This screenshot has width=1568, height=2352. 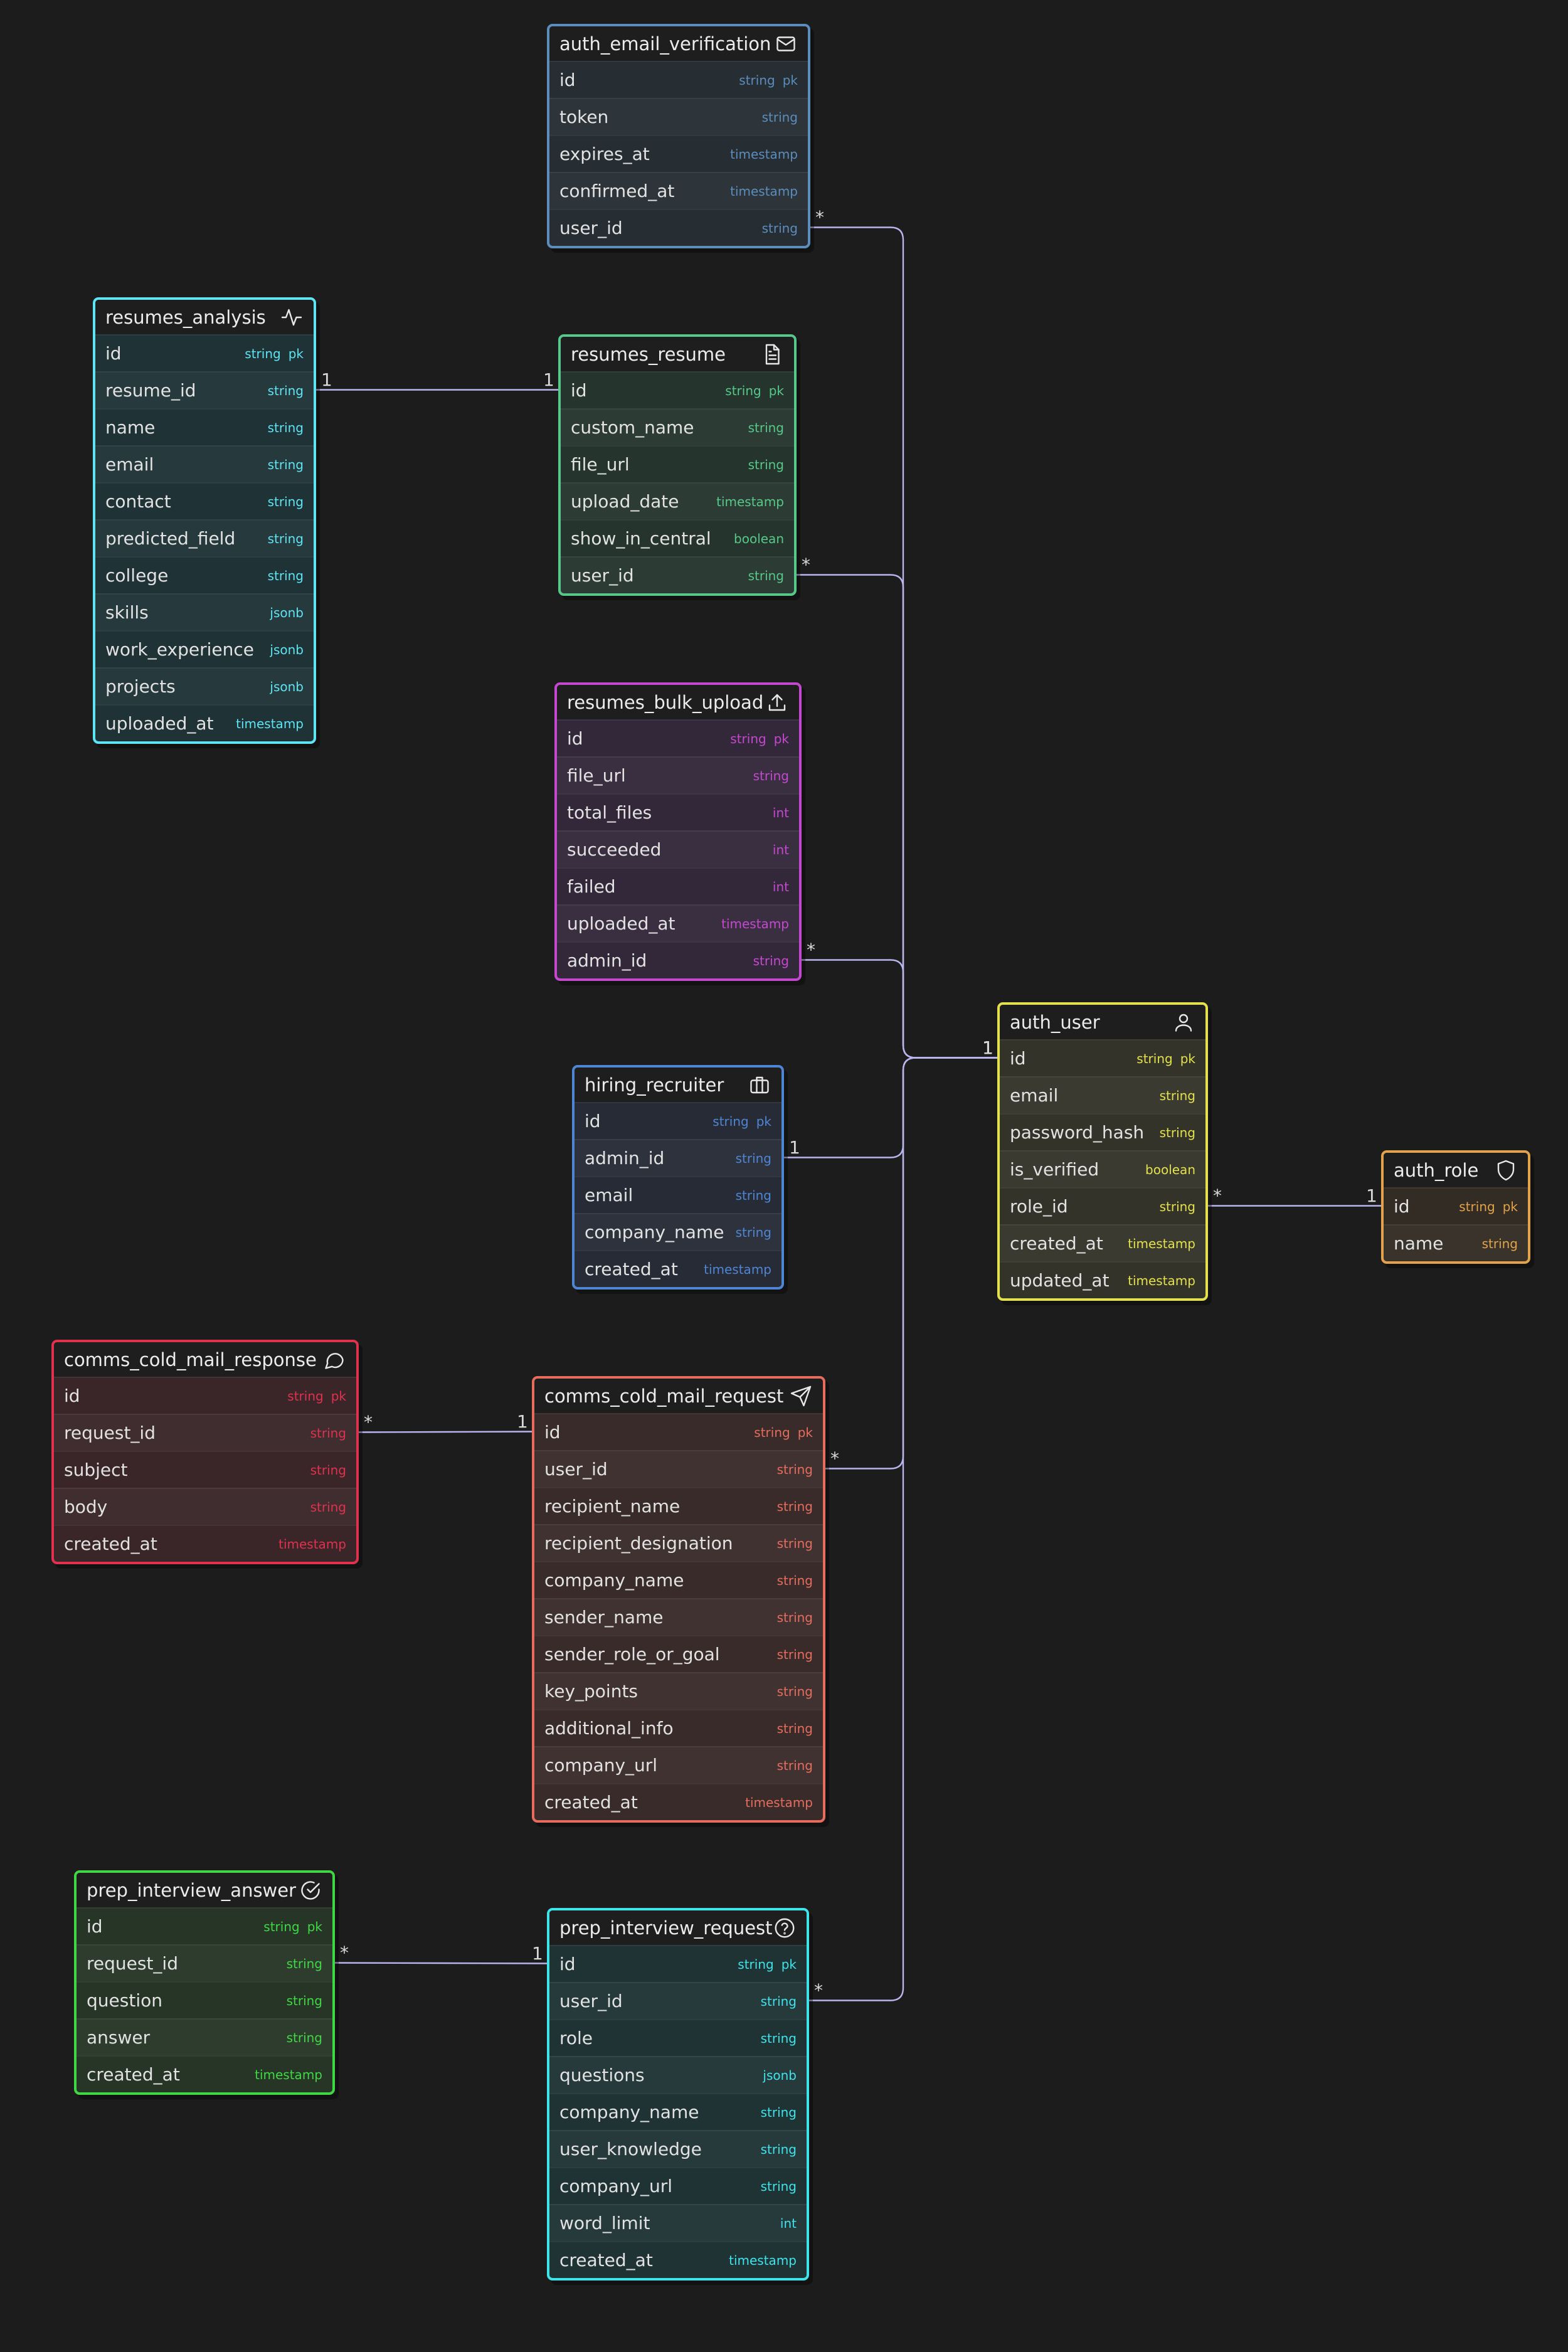 What do you see at coordinates (1456, 1170) in the screenshot?
I see `table-header: auth_role` at bounding box center [1456, 1170].